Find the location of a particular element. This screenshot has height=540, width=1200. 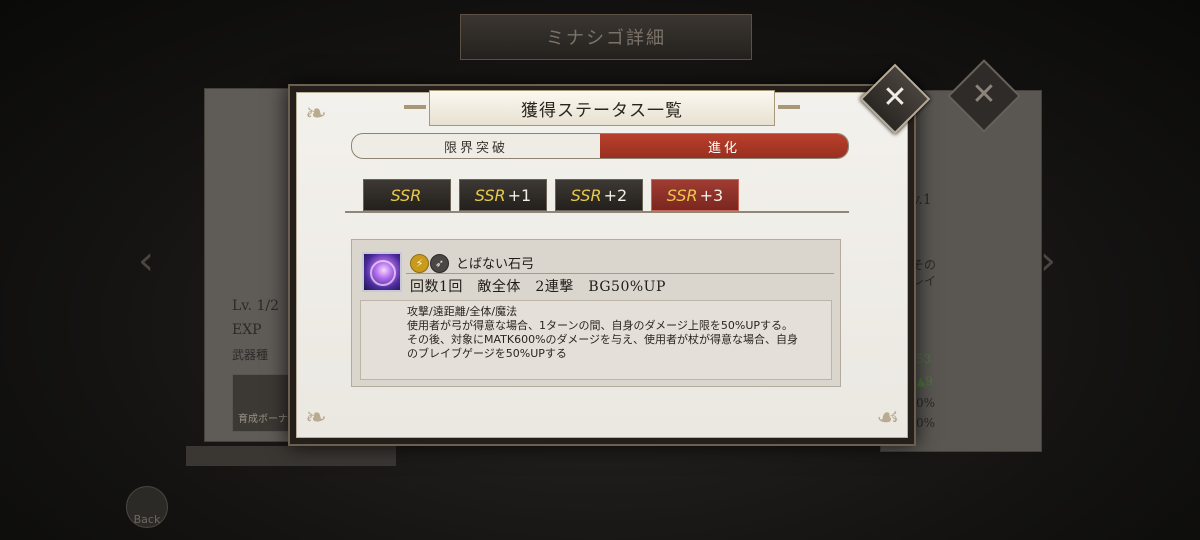

tab-limit-break: 限界突破 is located at coordinates (476, 146).